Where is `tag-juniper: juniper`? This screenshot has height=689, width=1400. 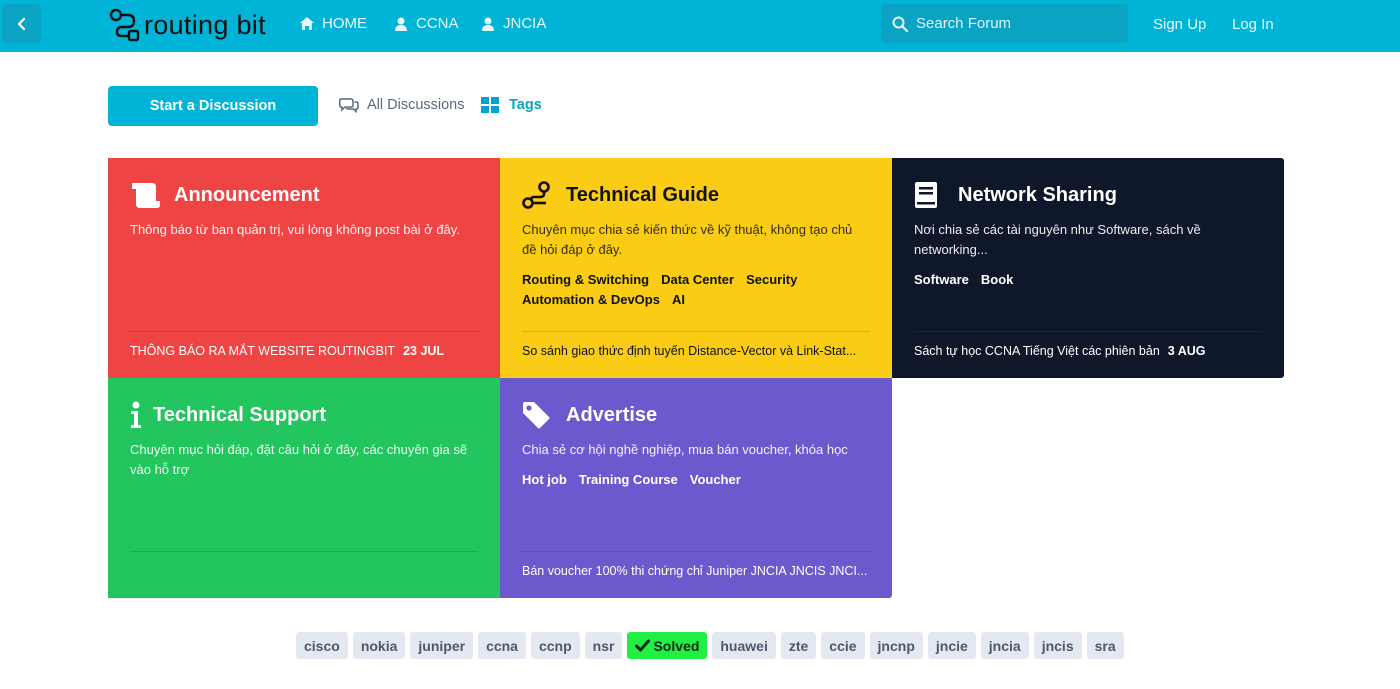 tag-juniper: juniper is located at coordinates (442, 645).